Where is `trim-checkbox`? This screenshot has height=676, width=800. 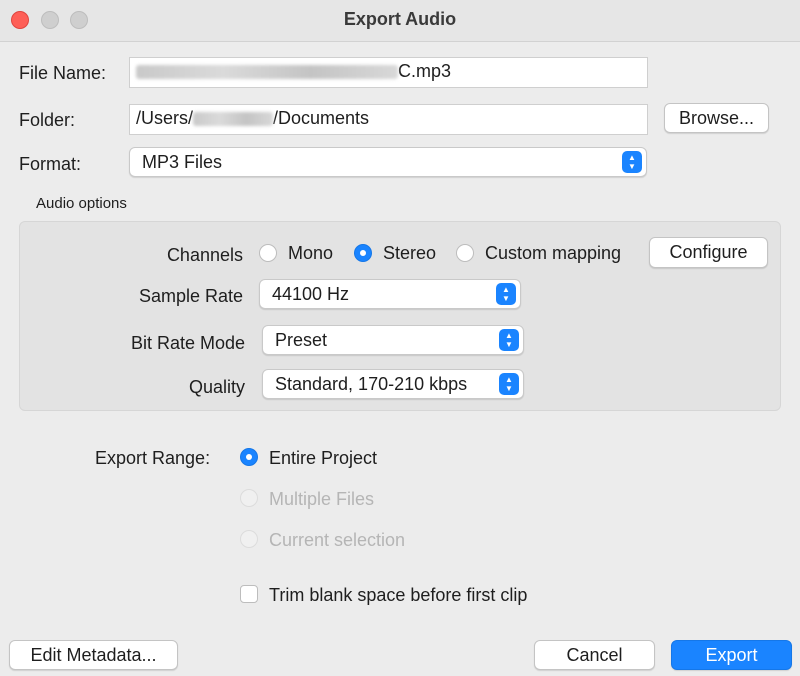
trim-checkbox is located at coordinates (249, 594).